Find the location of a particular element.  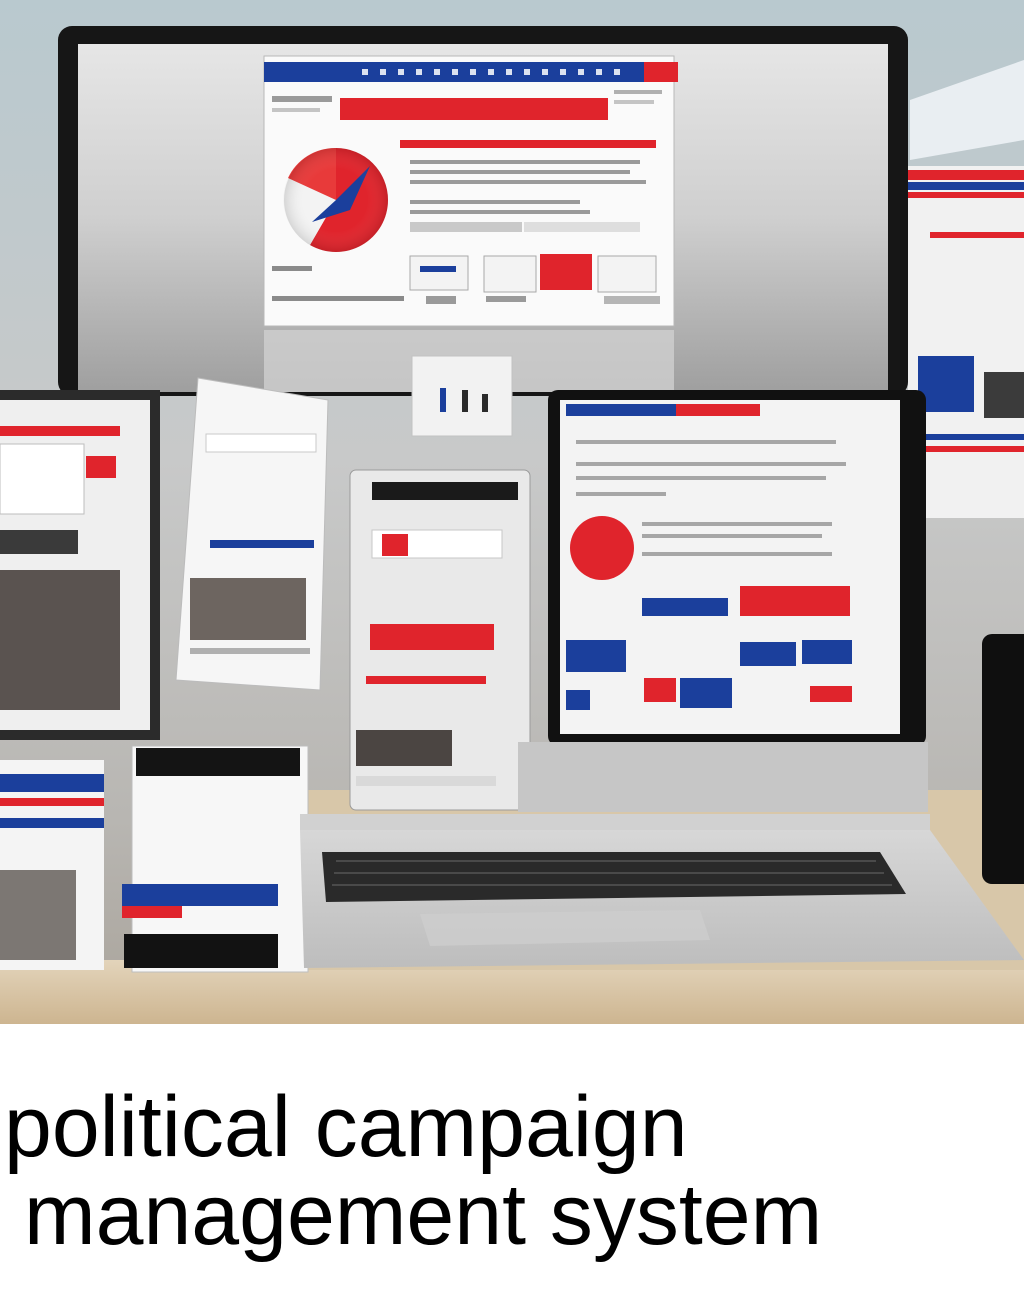

caption-line-1: political campaign is located at coordinates (346, 1127).